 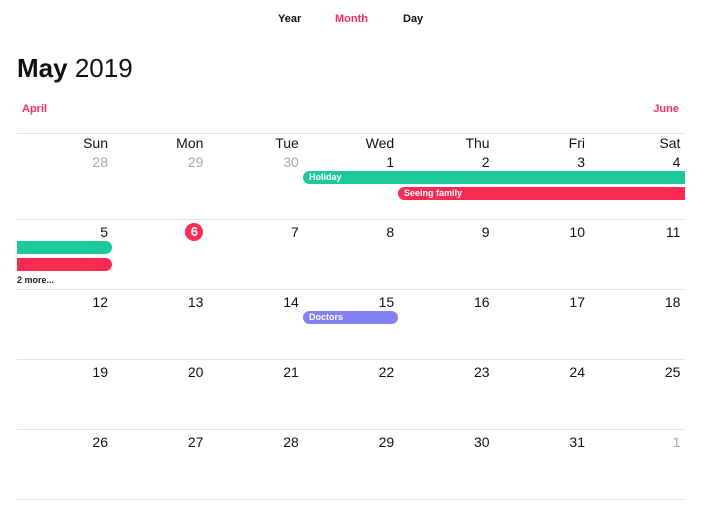 What do you see at coordinates (190, 143) in the screenshot?
I see `weekday-mon: Mon` at bounding box center [190, 143].